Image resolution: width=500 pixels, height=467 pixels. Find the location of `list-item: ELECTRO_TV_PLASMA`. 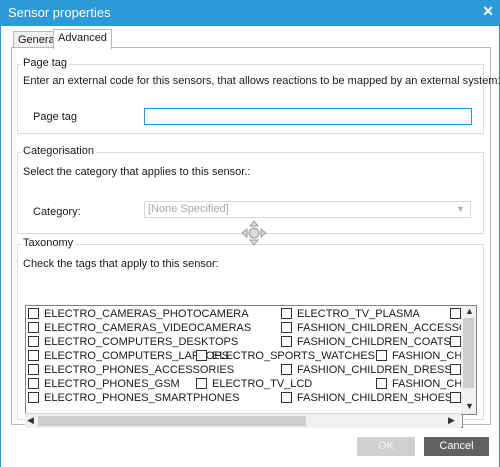

list-item: ELECTRO_TV_PLASMA is located at coordinates (350, 314).